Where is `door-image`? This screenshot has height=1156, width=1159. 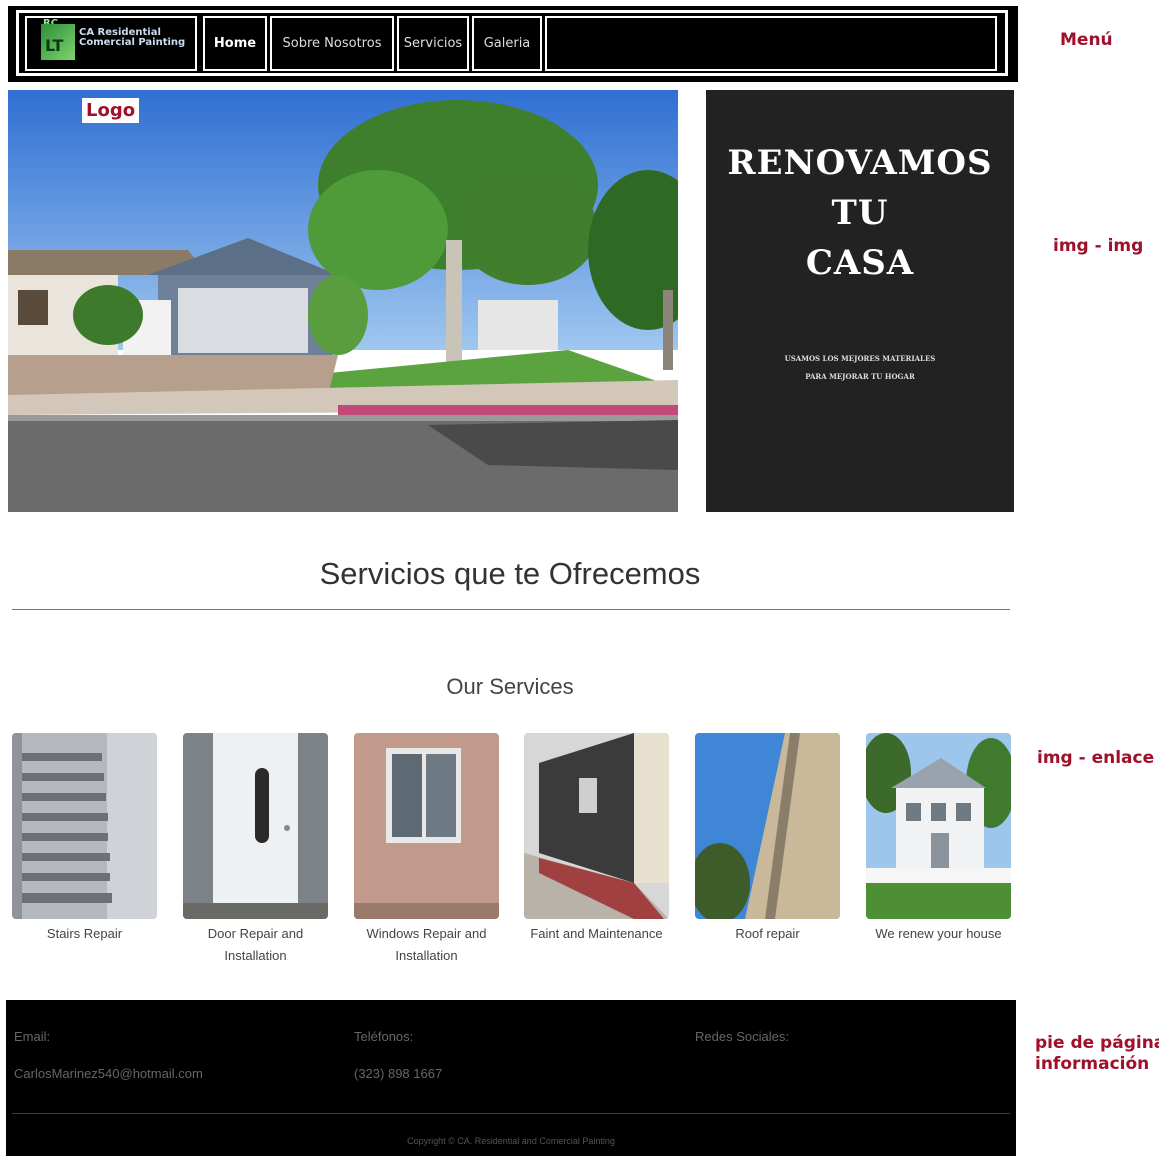 door-image is located at coordinates (255, 826).